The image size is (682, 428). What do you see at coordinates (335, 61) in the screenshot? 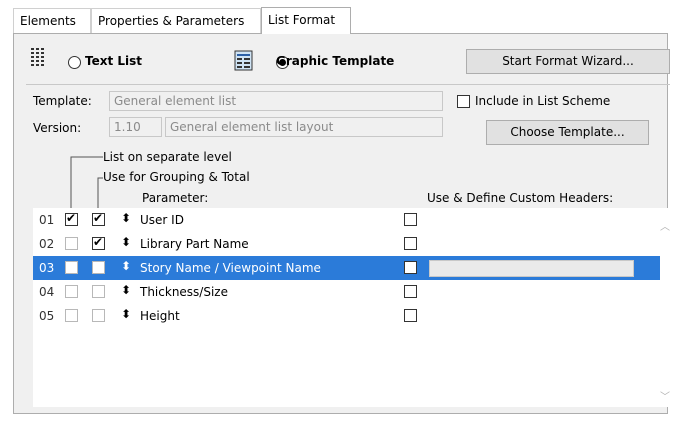
I see `graphic-template-label: Graphic Template` at bounding box center [335, 61].